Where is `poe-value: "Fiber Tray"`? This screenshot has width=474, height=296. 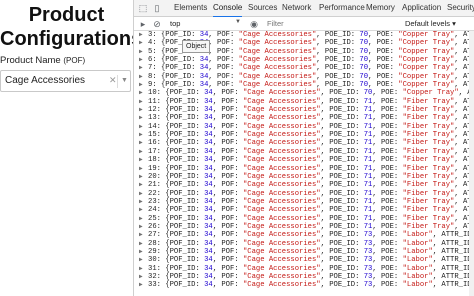 poe-value: "Fiber Tray" is located at coordinates (428, 193).